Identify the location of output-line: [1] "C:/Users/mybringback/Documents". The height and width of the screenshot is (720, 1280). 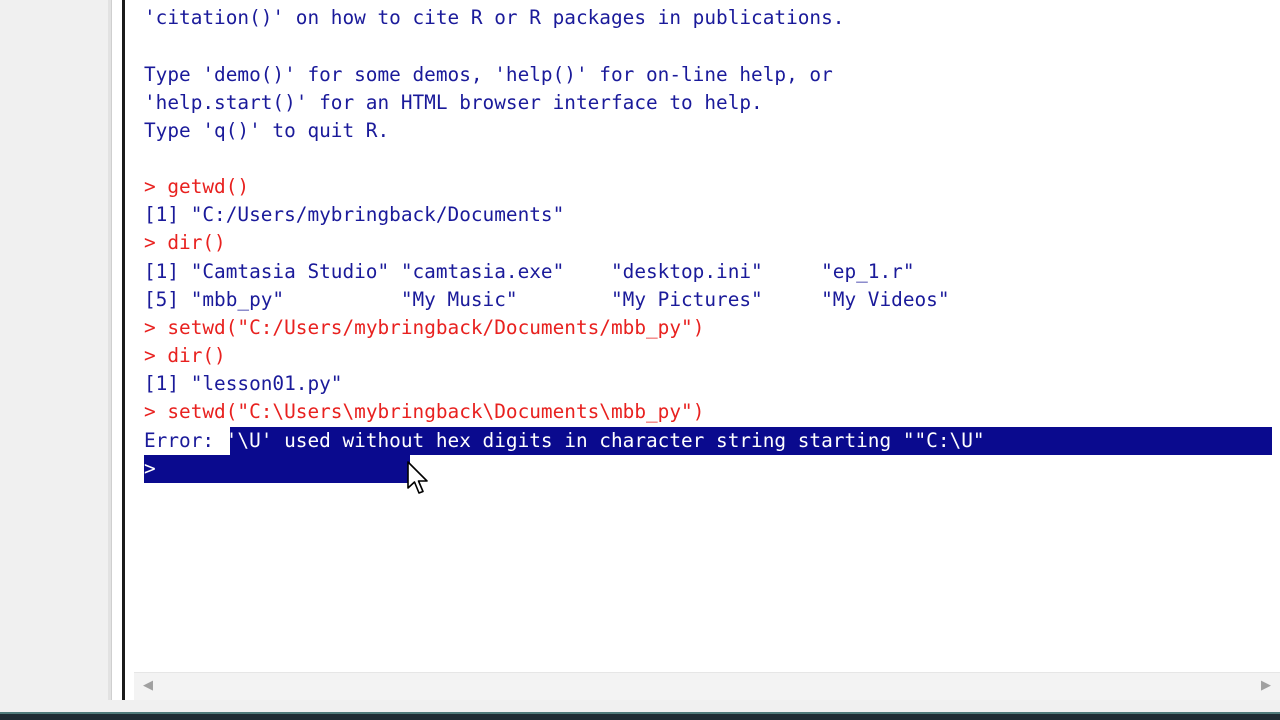
(354, 214).